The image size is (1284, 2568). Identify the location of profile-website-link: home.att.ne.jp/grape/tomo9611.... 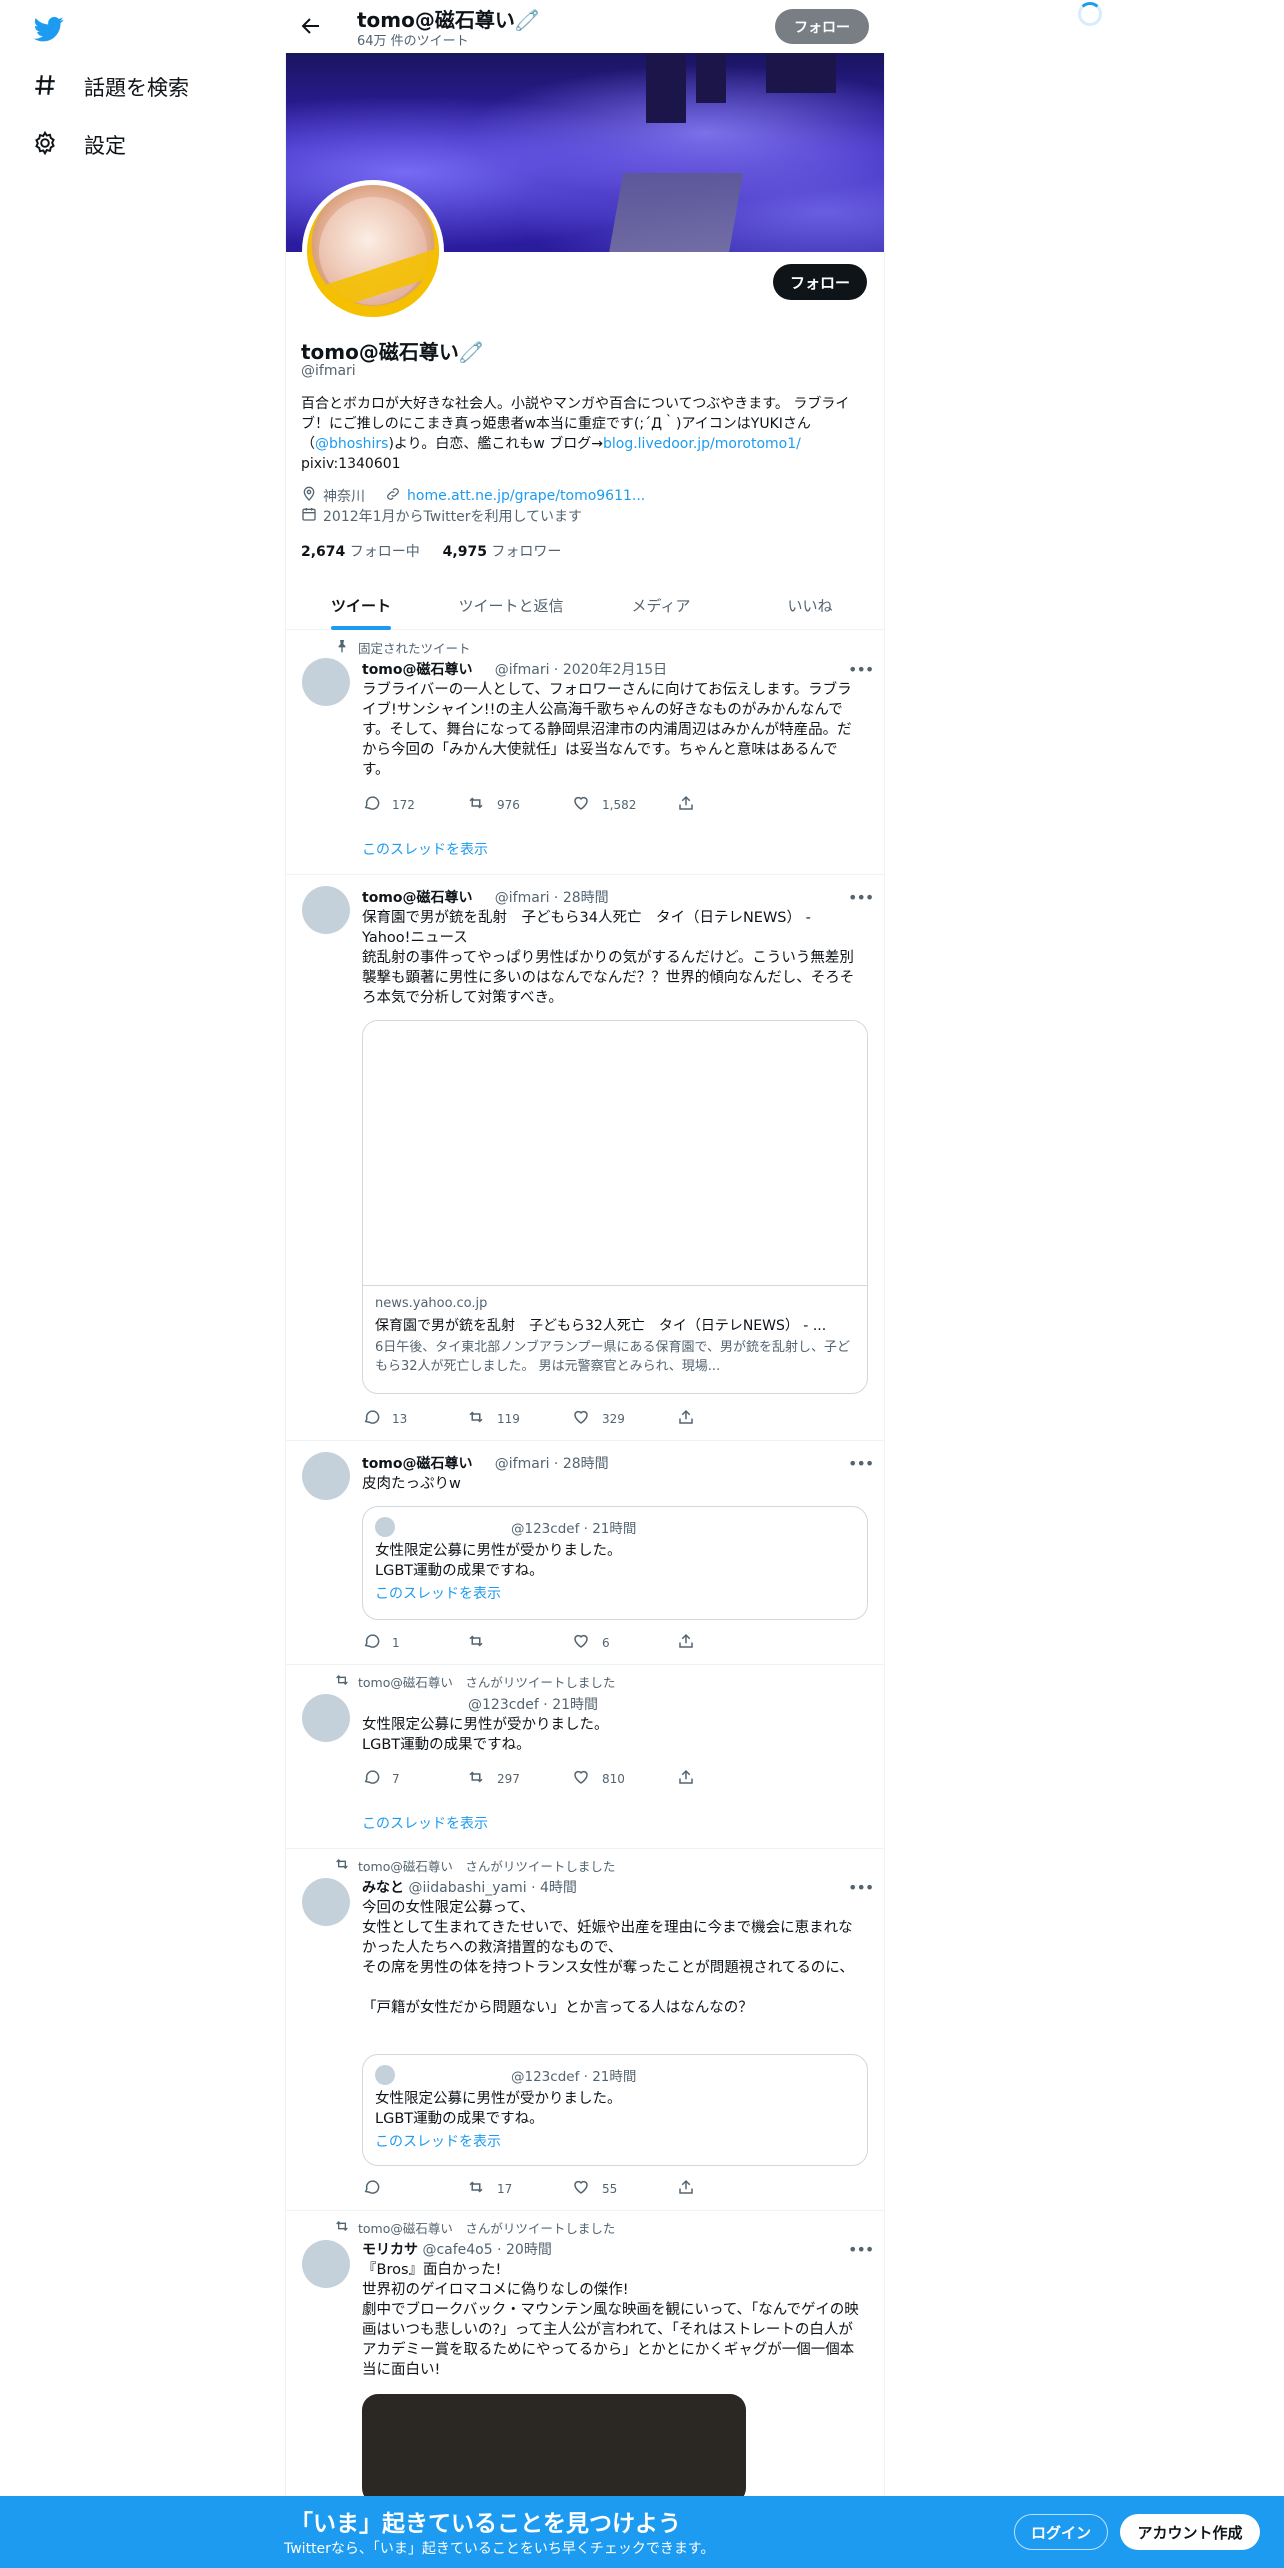
(526, 496).